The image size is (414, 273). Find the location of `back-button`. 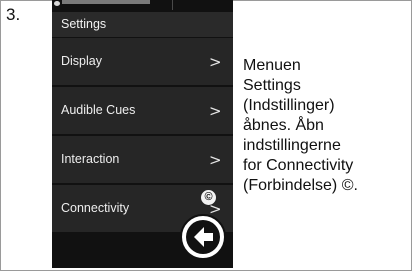

back-button is located at coordinates (203, 237).